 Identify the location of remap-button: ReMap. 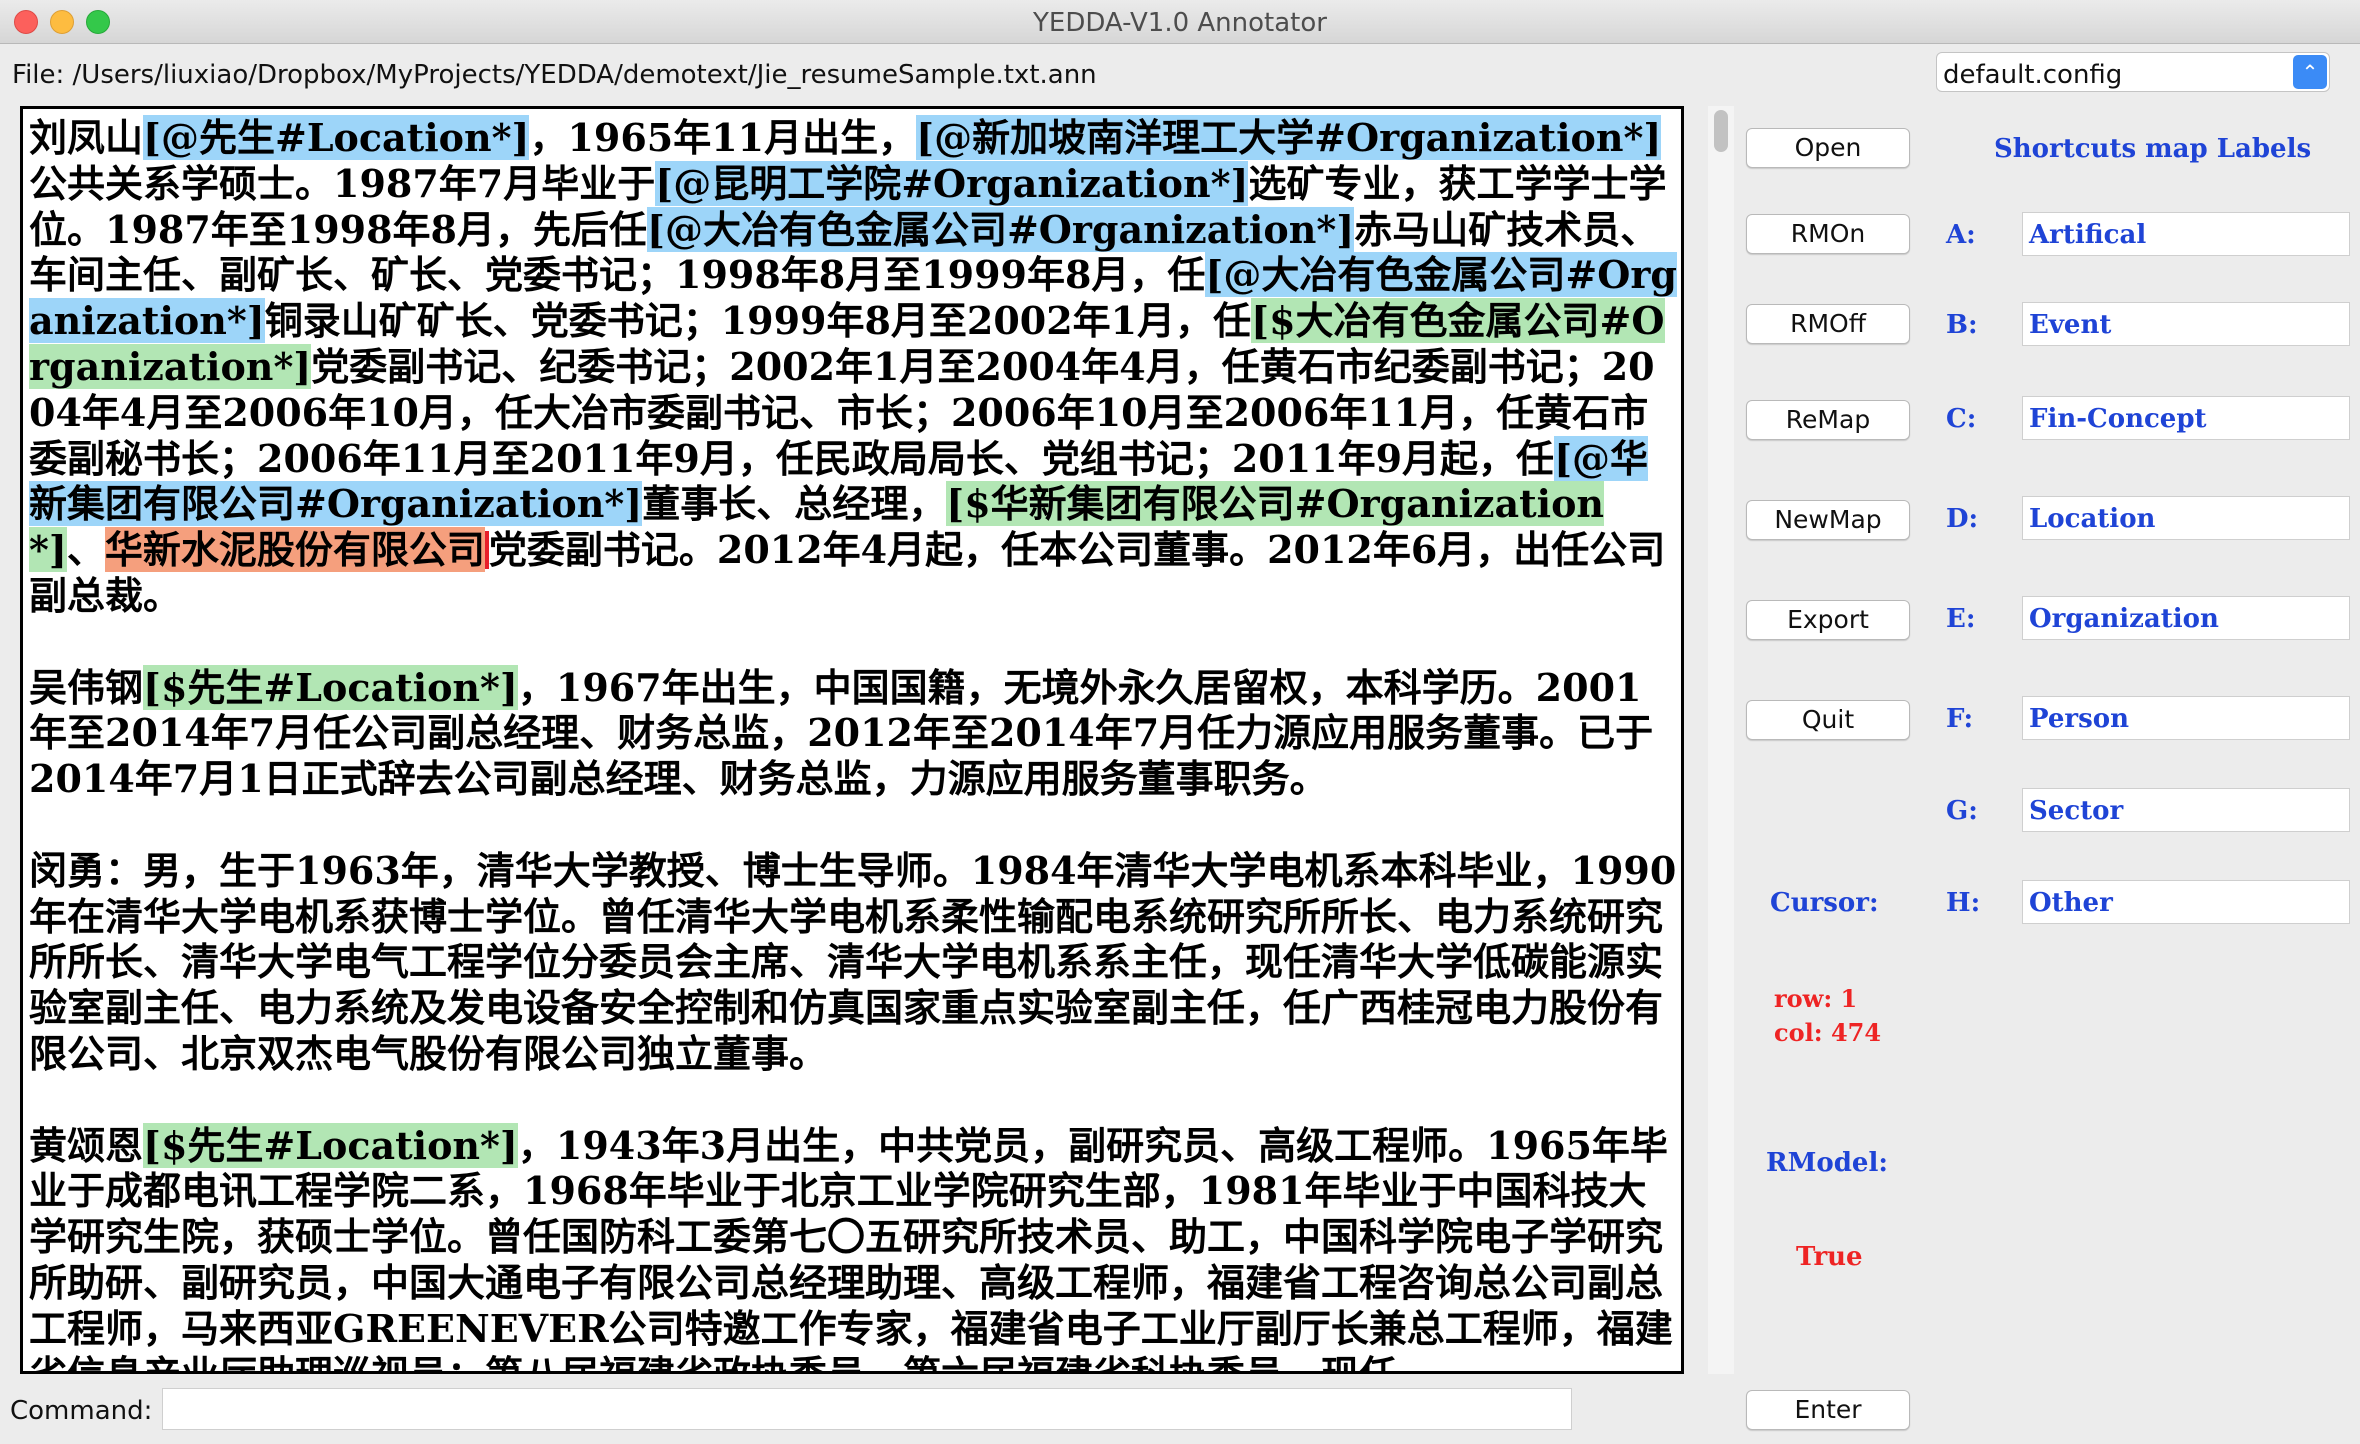
(1828, 420).